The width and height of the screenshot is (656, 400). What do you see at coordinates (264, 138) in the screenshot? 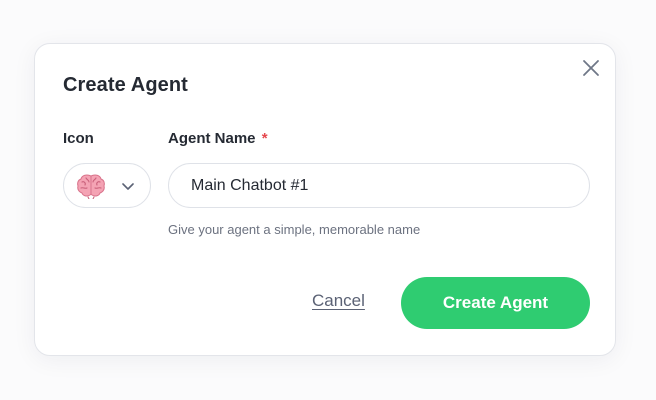
I see `required-marker: *` at bounding box center [264, 138].